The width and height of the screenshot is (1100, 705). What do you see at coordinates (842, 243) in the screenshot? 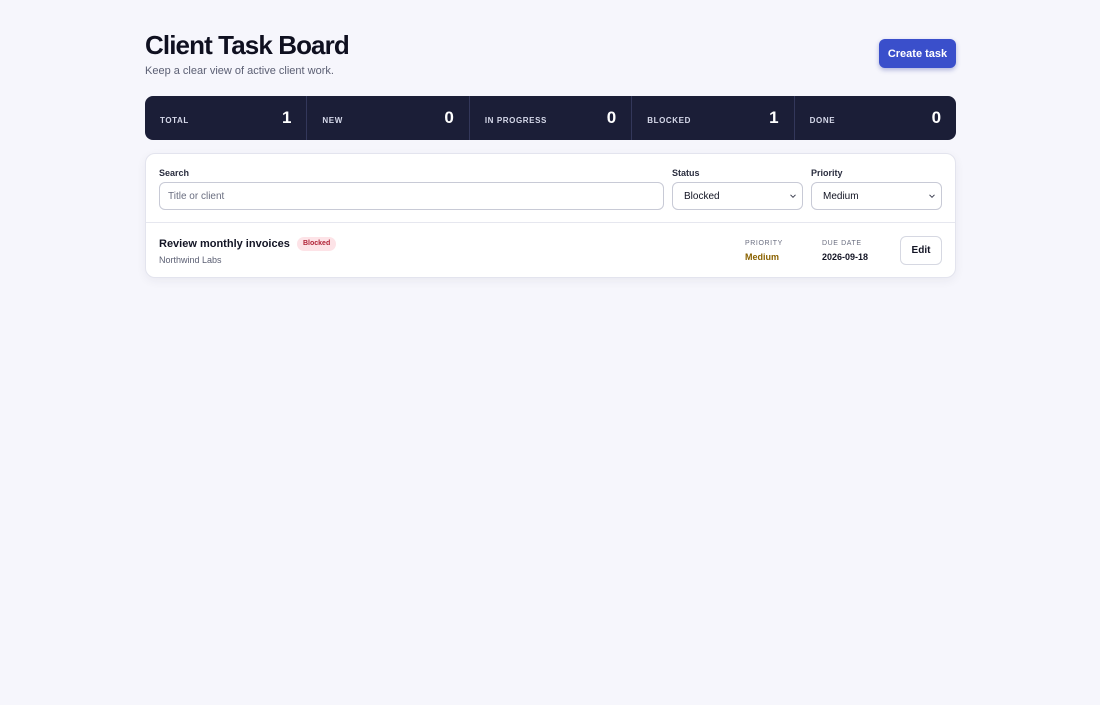
I see `due-date-label: DUE DATE` at bounding box center [842, 243].